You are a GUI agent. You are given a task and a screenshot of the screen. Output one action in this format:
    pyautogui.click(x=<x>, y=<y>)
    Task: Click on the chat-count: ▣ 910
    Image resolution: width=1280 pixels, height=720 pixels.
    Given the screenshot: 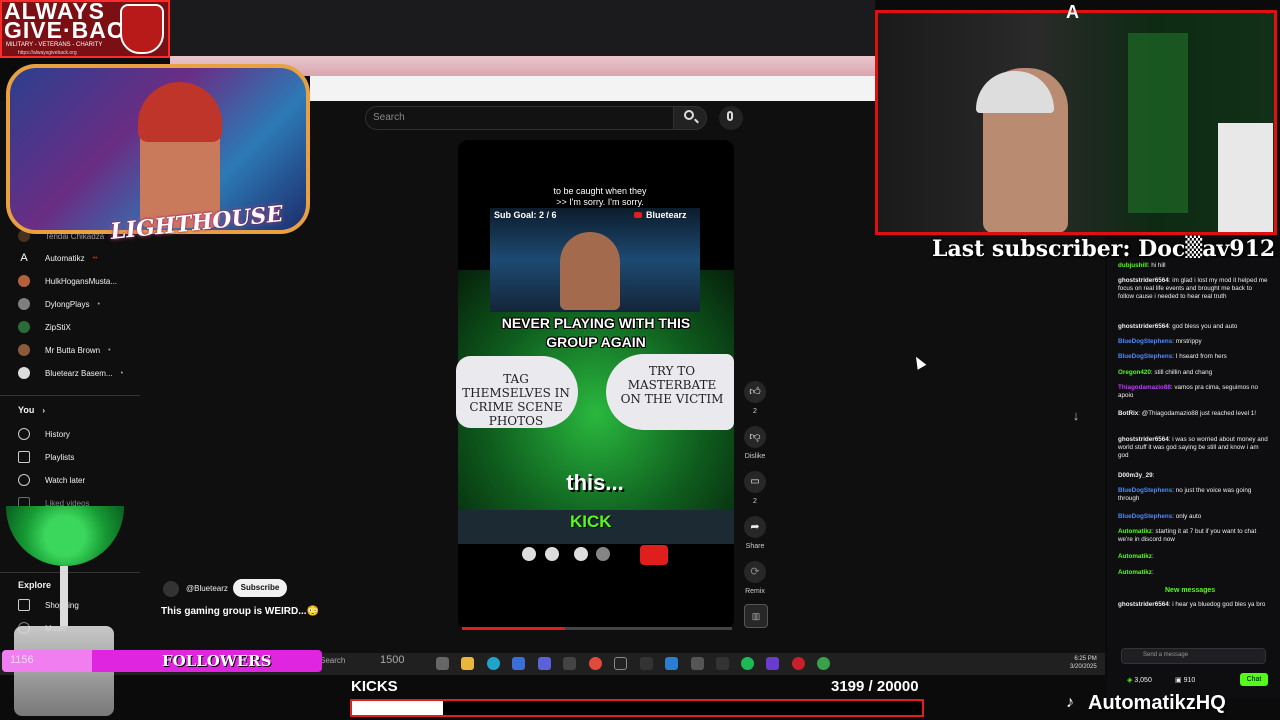 What is the action you would take?
    pyautogui.click(x=1185, y=680)
    